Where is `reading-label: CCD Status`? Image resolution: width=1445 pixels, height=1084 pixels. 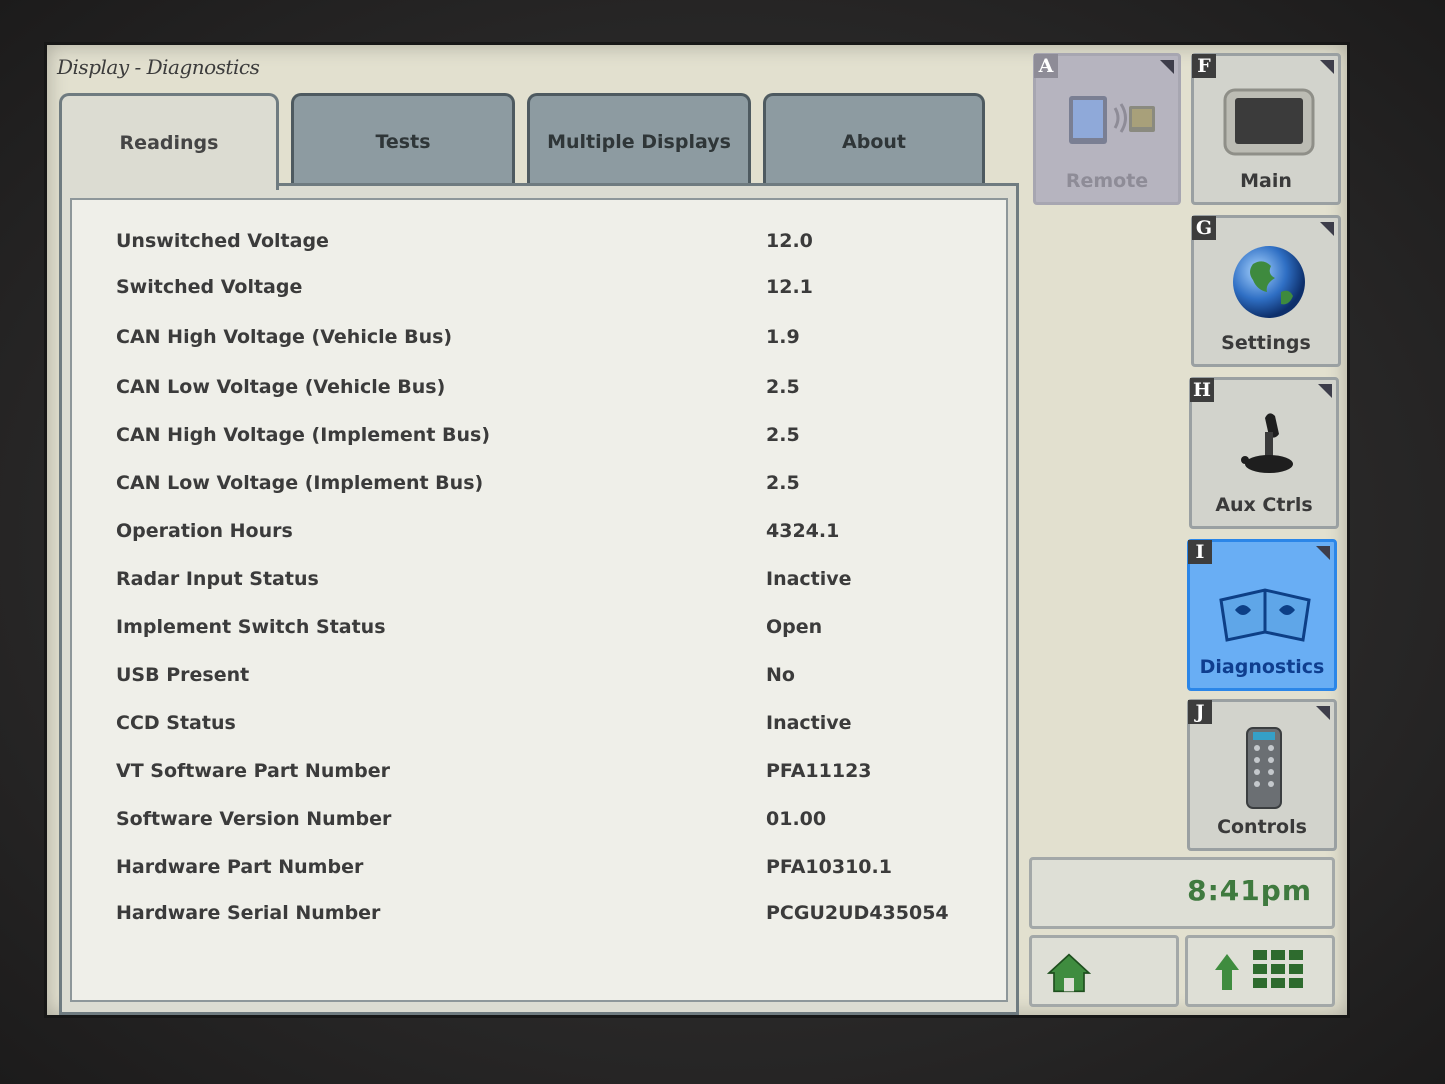 reading-label: CCD Status is located at coordinates (176, 723).